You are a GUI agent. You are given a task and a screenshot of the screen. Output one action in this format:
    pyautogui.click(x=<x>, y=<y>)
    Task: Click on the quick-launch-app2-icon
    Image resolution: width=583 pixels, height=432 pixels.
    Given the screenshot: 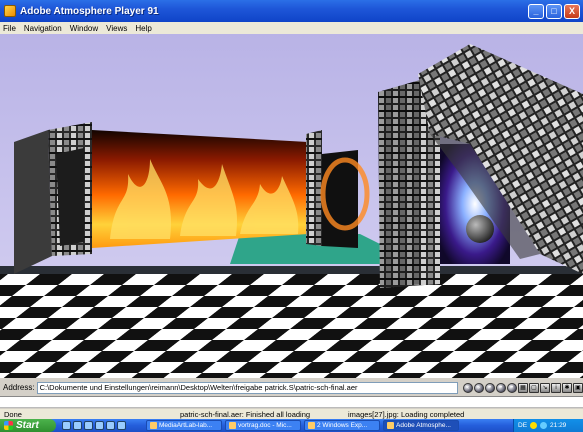 What is the action you would take?
    pyautogui.click(x=121, y=425)
    